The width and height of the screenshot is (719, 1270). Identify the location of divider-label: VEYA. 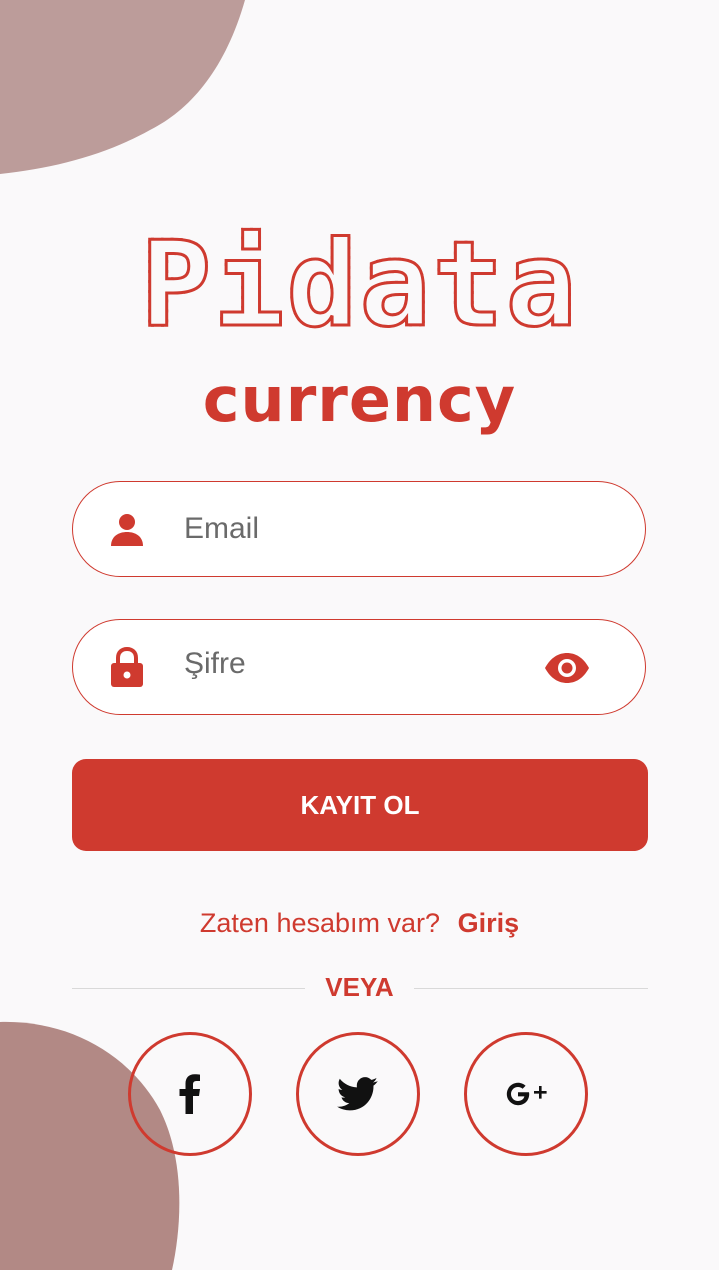
(359, 987).